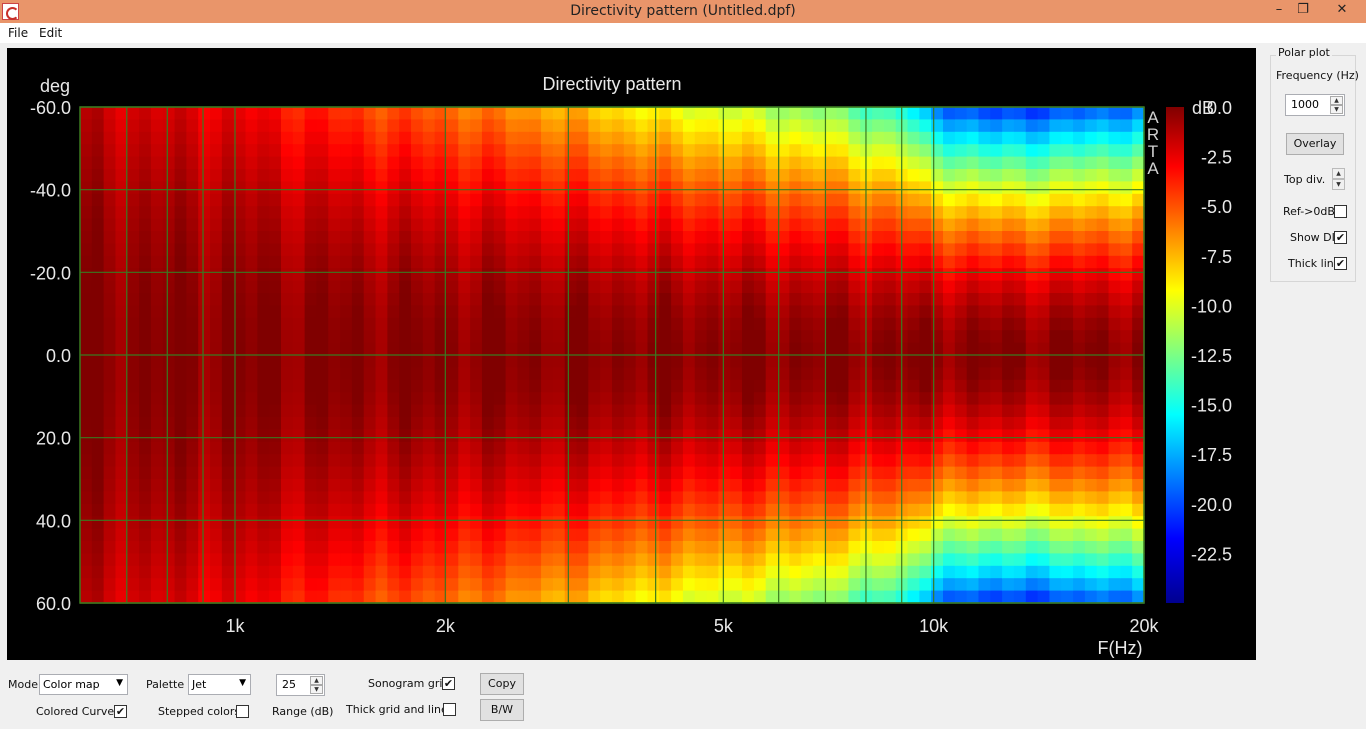  What do you see at coordinates (502, 710) in the screenshot?
I see `bw-button: B/W` at bounding box center [502, 710].